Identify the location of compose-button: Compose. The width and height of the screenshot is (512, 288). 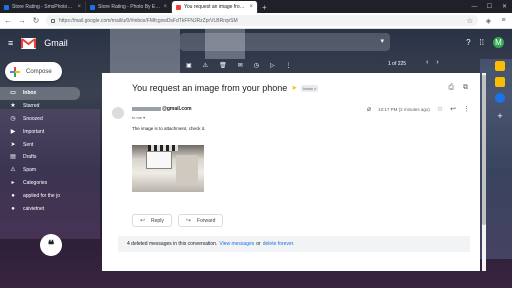
(33, 71).